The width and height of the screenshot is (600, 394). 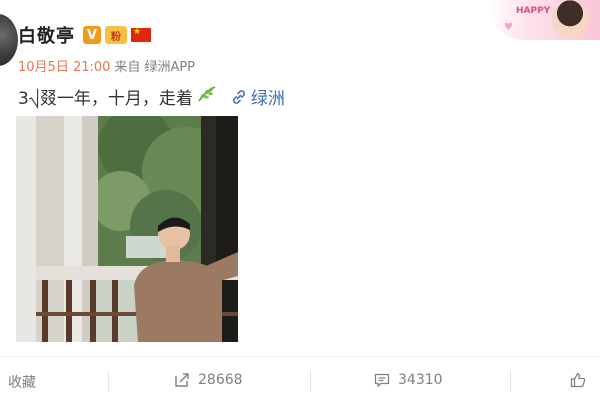 I want to click on comment-button: 34310, so click(x=408, y=380).